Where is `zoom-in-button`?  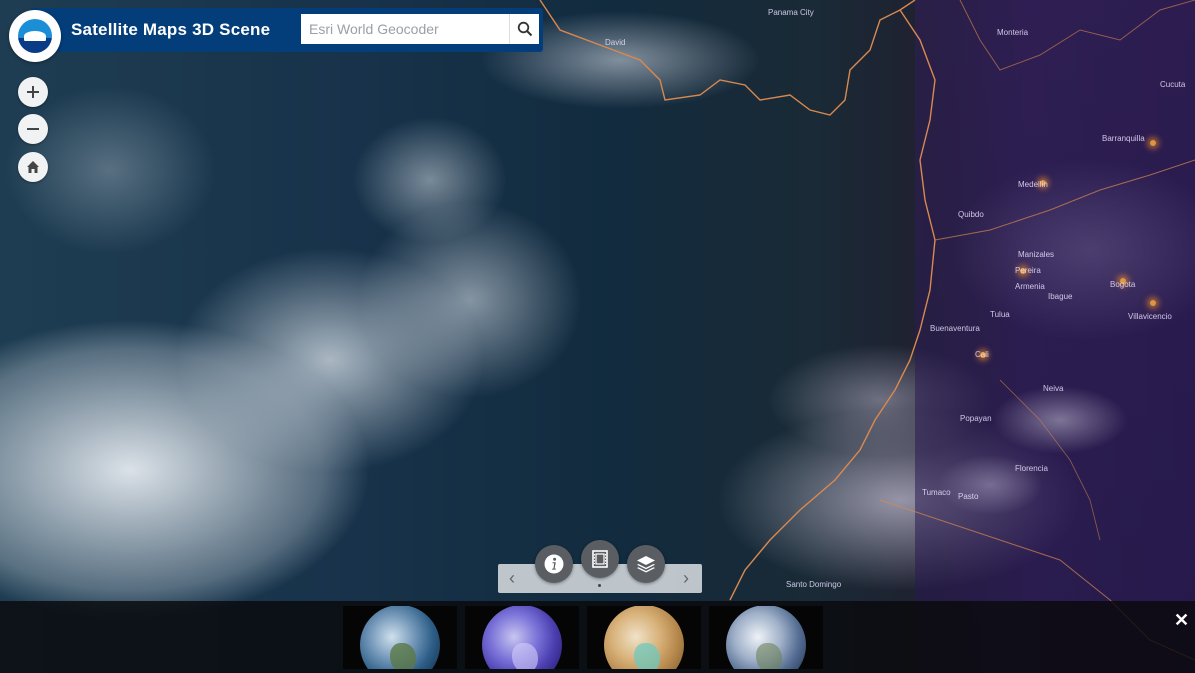 zoom-in-button is located at coordinates (33, 92).